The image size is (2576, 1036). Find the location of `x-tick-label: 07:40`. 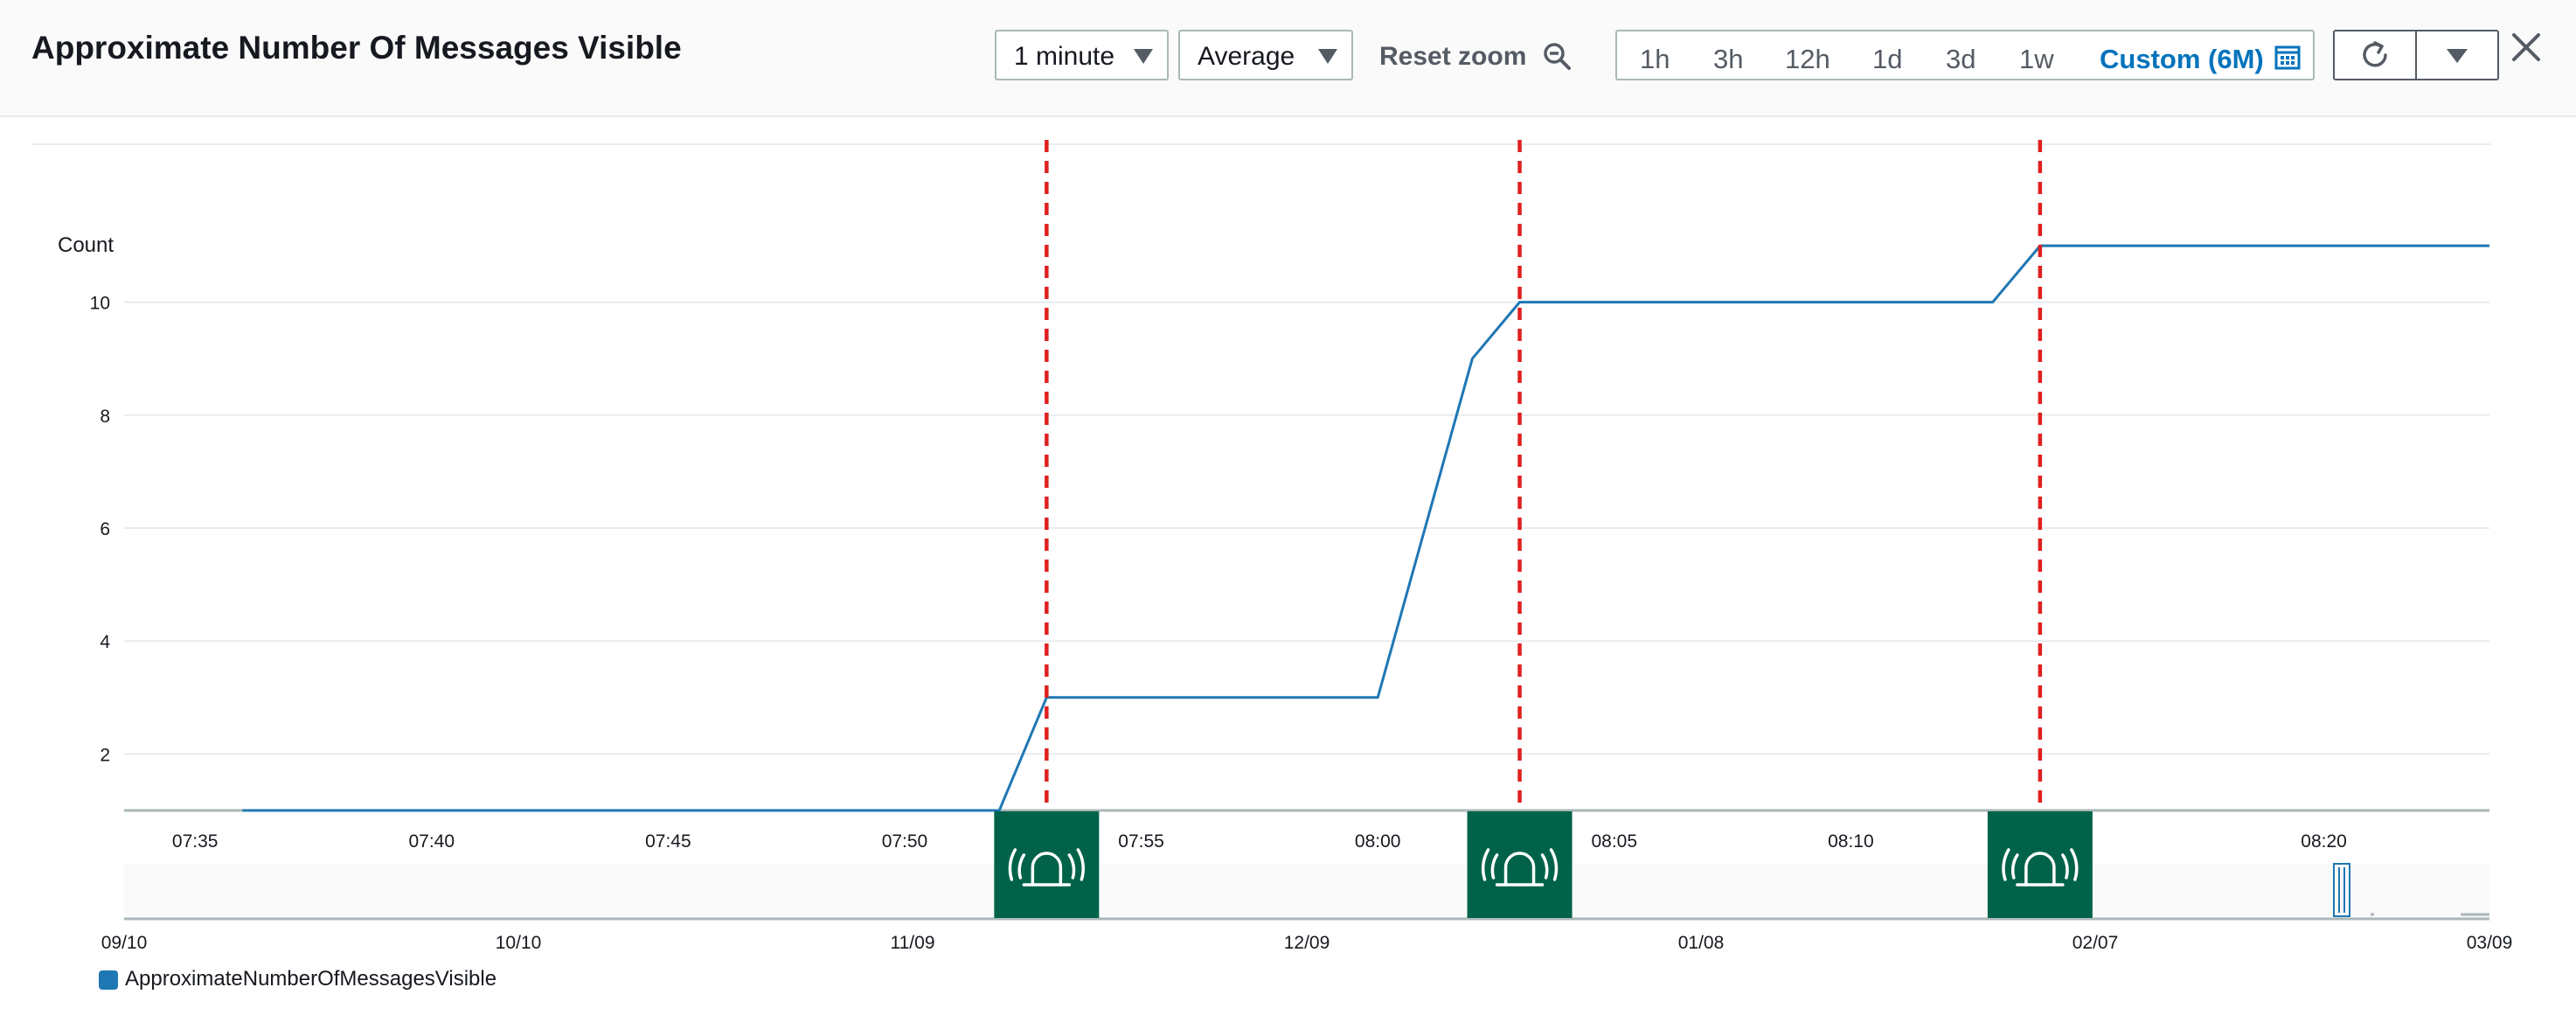

x-tick-label: 07:40 is located at coordinates (431, 841).